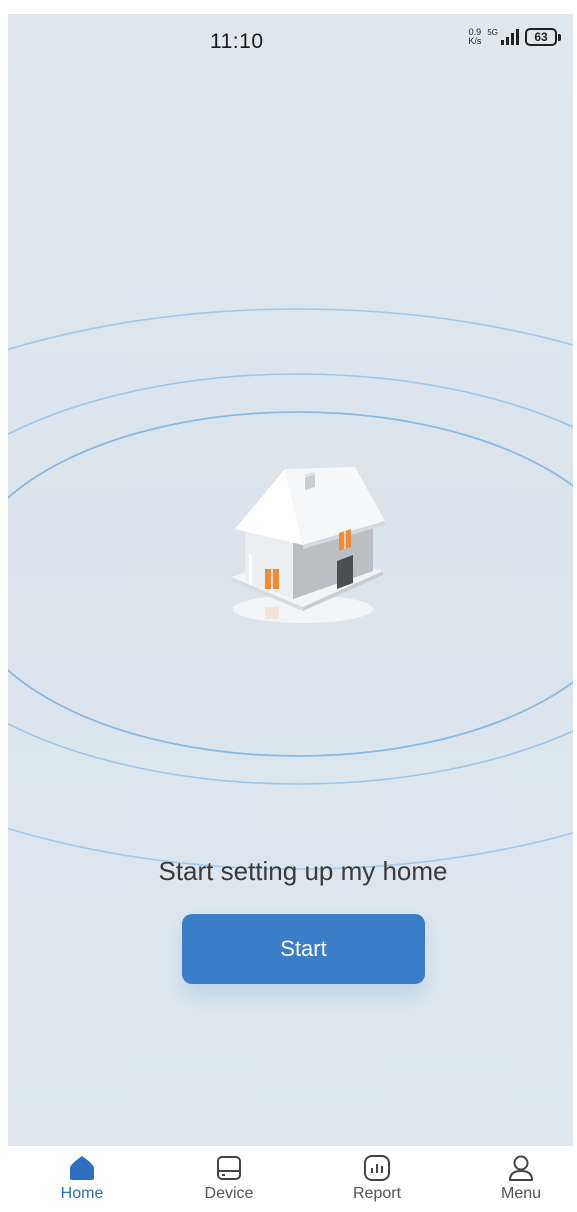 The height and width of the screenshot is (1212, 577). I want to click on tab-menu: Menu, so click(521, 1178).